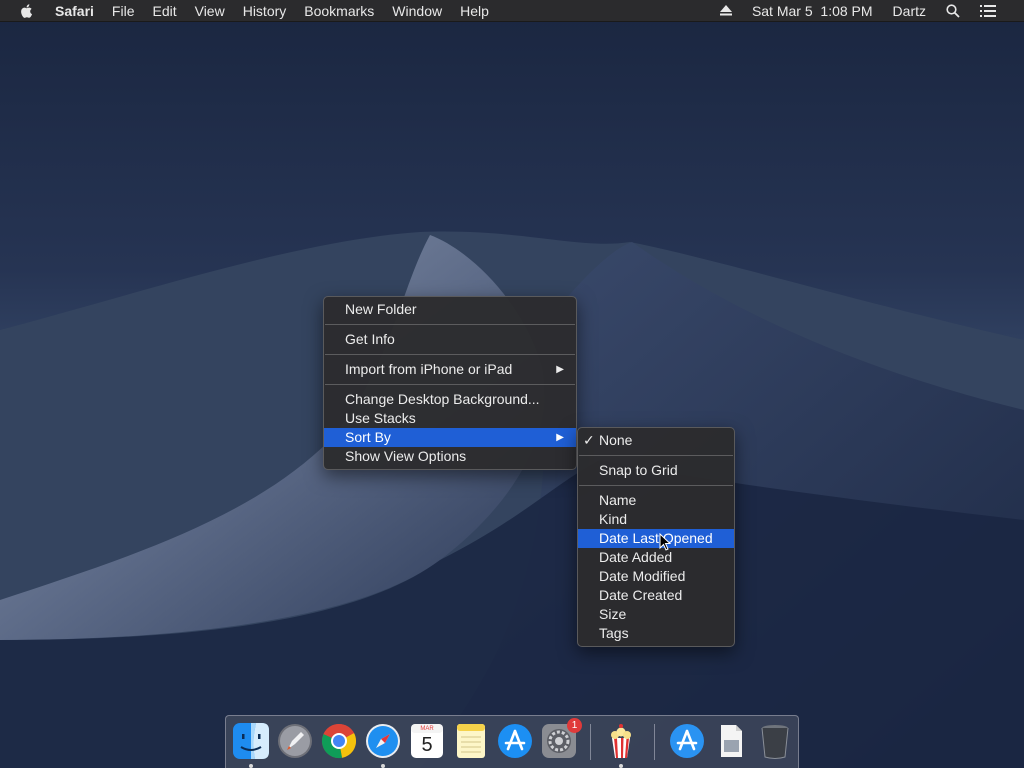 The image size is (1024, 768). Describe the element at coordinates (23, 11) in the screenshot. I see `apple-icon` at that location.